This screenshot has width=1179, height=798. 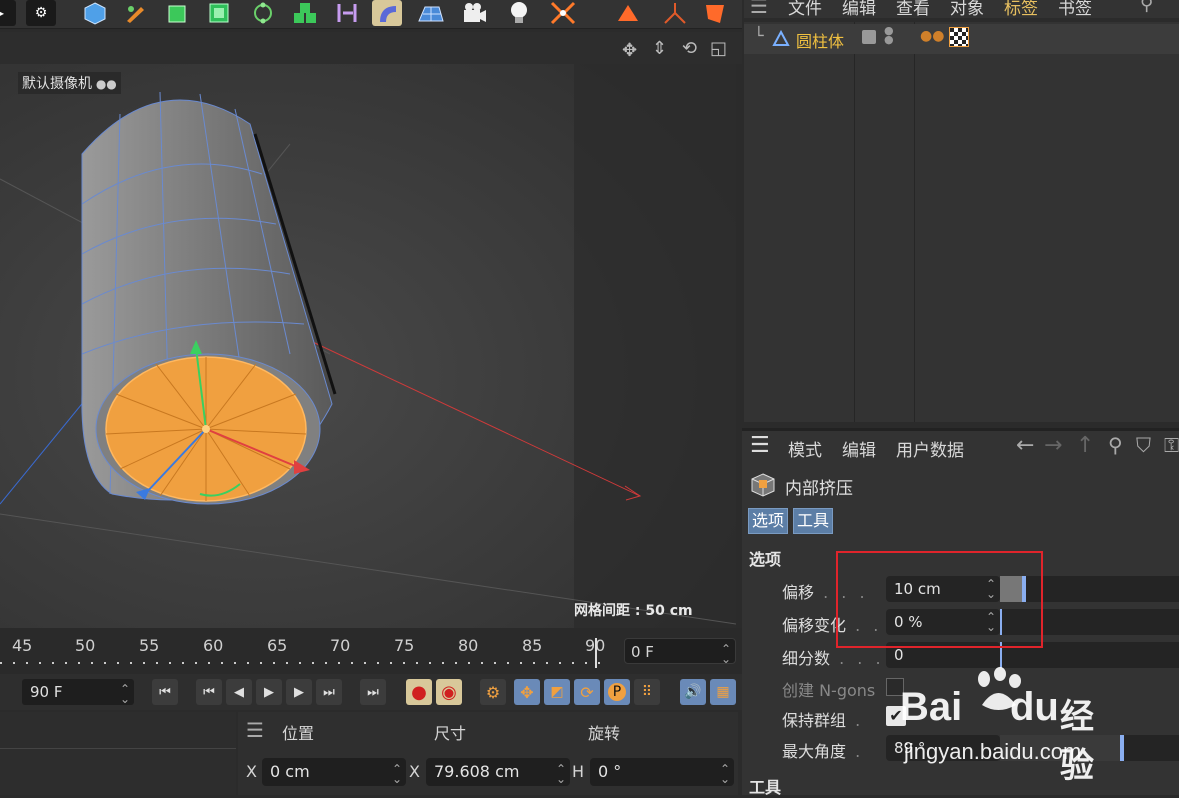 I want to click on phong-tag-icon: ●●, so click(x=932, y=36).